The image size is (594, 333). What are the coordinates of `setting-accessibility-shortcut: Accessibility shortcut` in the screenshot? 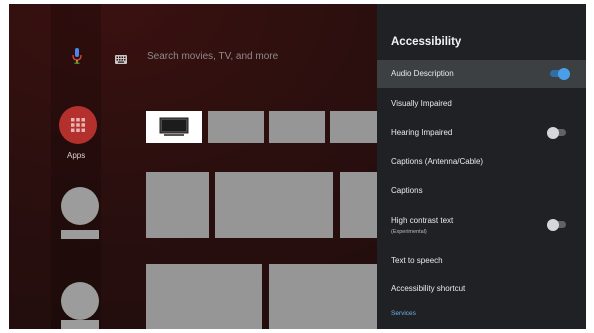 It's located at (481, 289).